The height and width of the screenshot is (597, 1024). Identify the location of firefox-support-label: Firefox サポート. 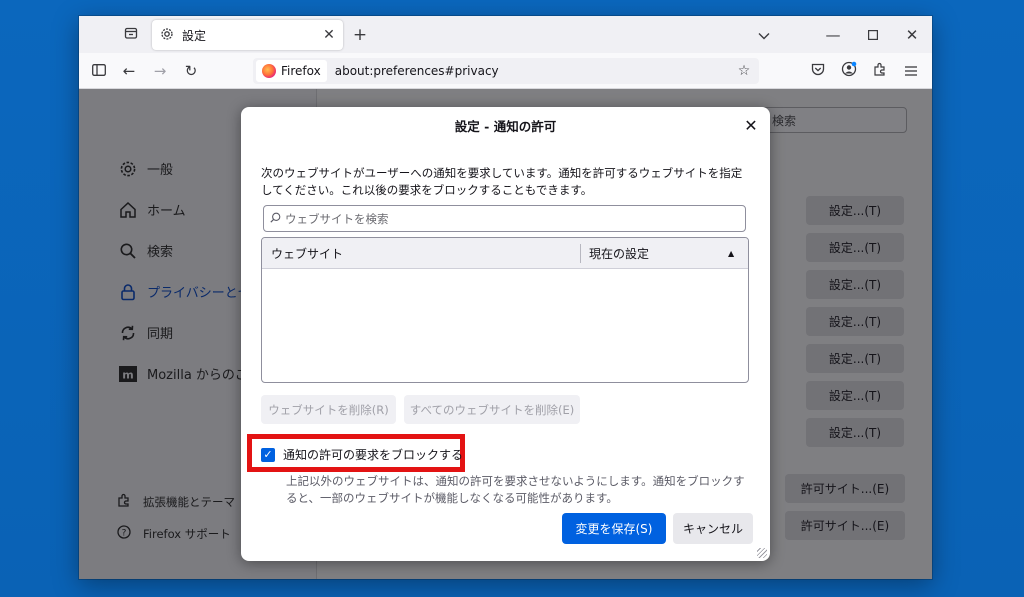
(187, 534).